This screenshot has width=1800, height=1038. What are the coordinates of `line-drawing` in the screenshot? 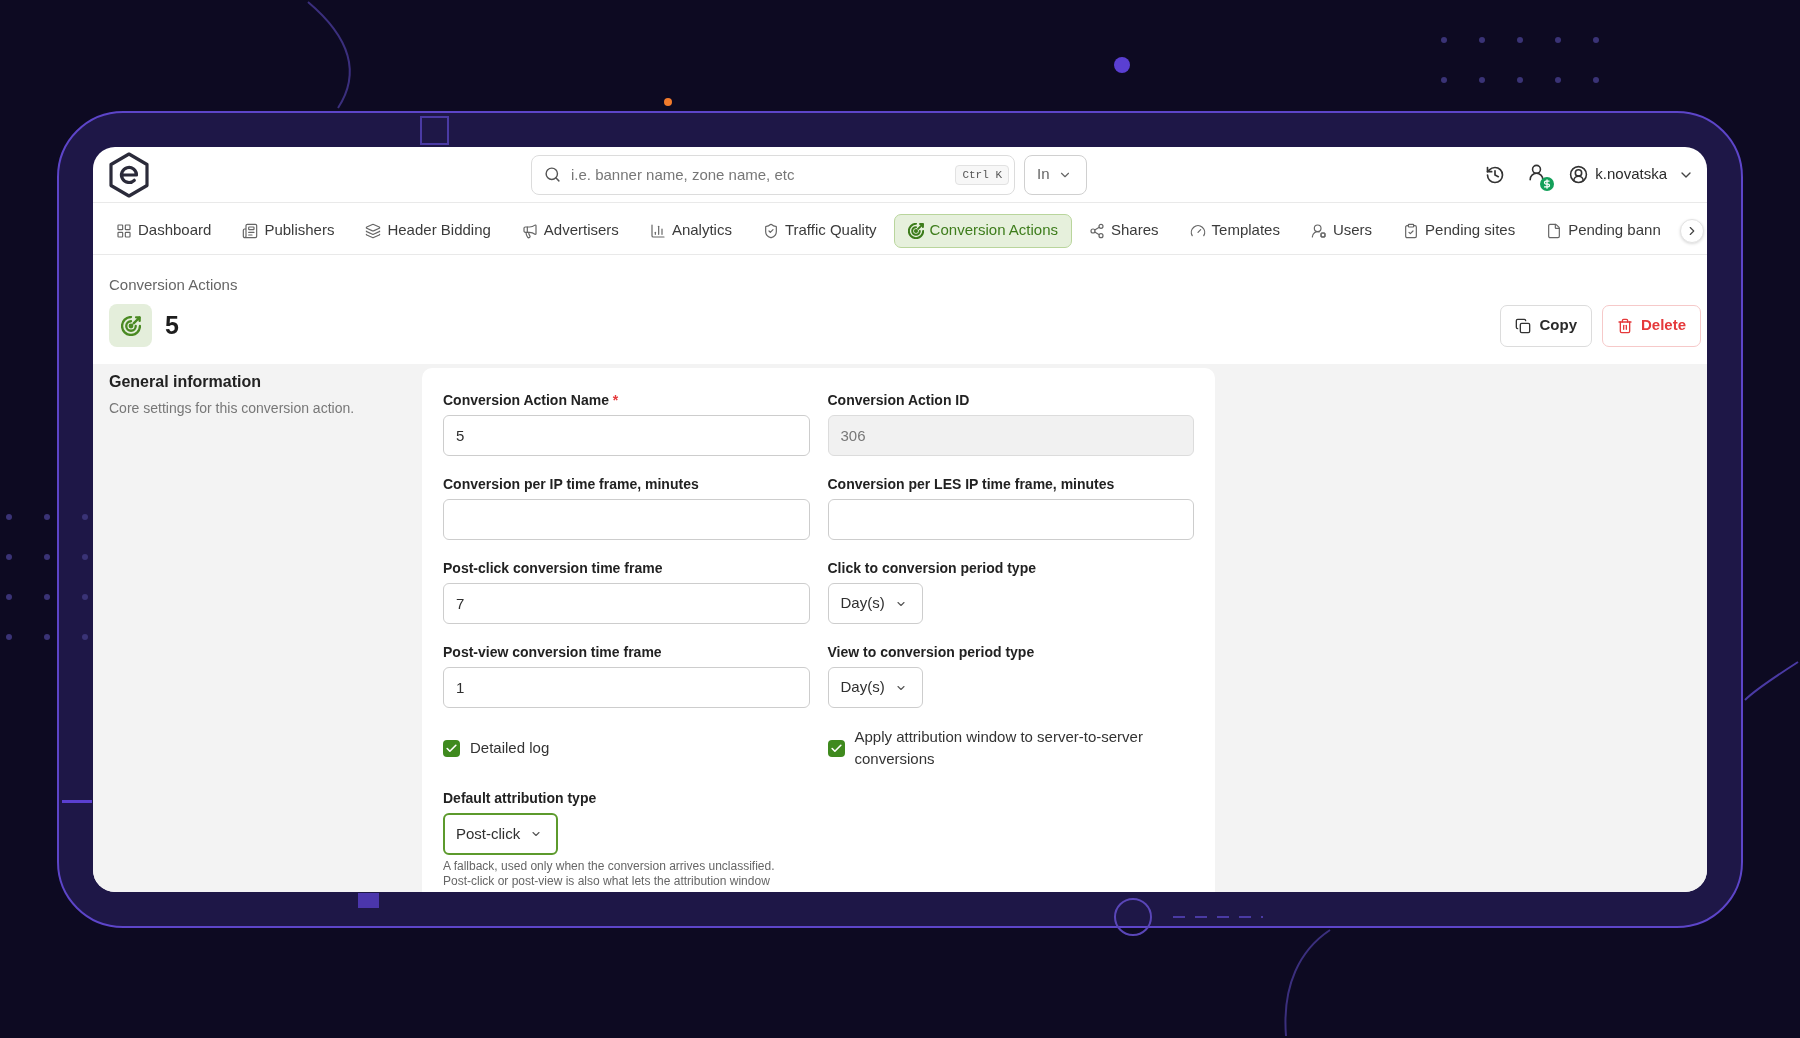 It's located at (77, 801).